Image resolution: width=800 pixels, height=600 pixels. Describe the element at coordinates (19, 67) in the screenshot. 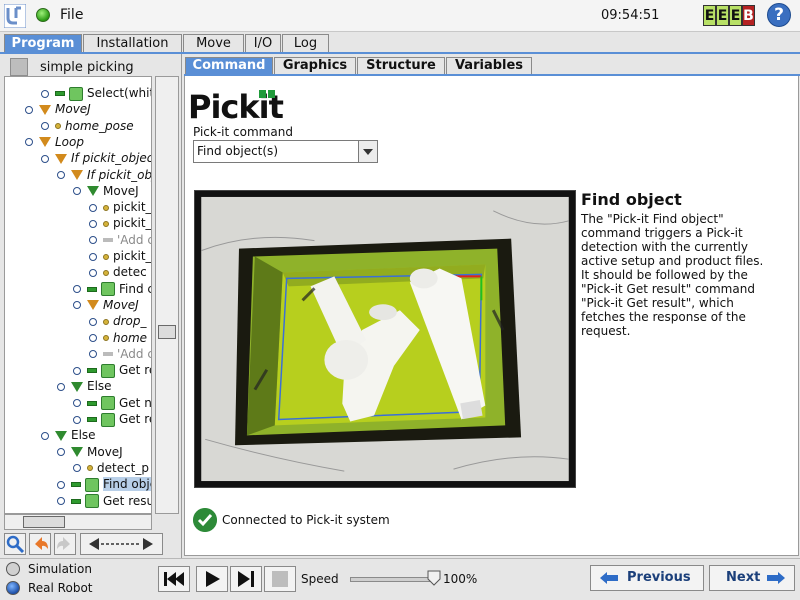

I see `save-program-icon` at that location.